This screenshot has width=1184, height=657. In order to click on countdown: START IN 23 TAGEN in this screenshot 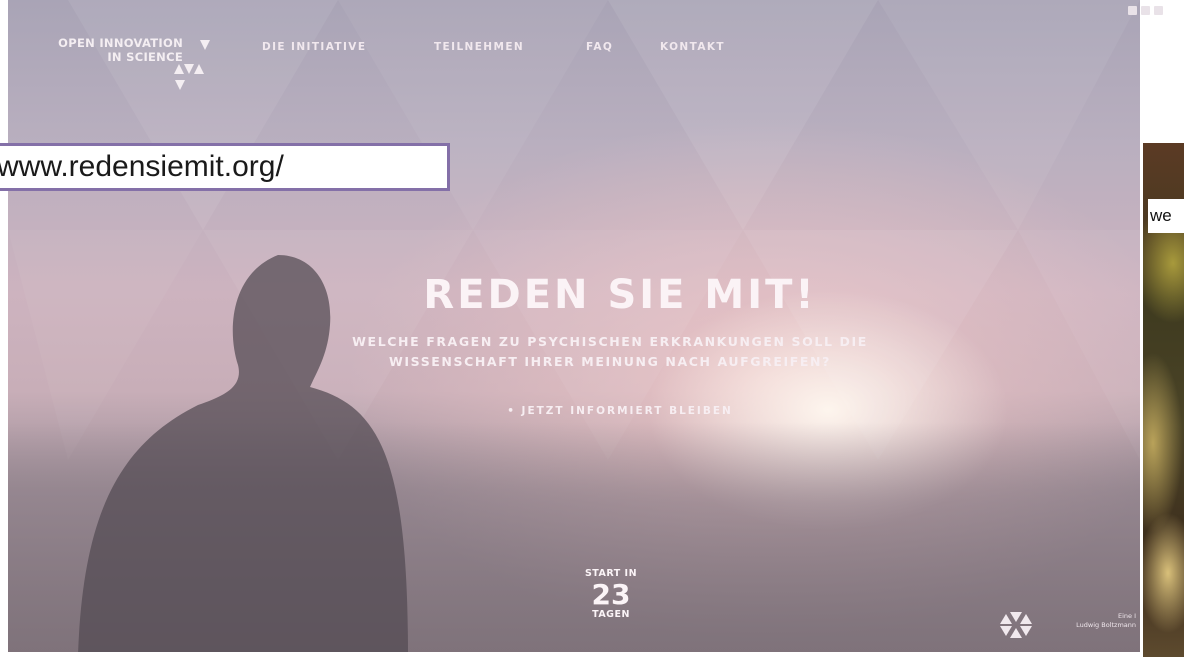, I will do `click(611, 594)`.